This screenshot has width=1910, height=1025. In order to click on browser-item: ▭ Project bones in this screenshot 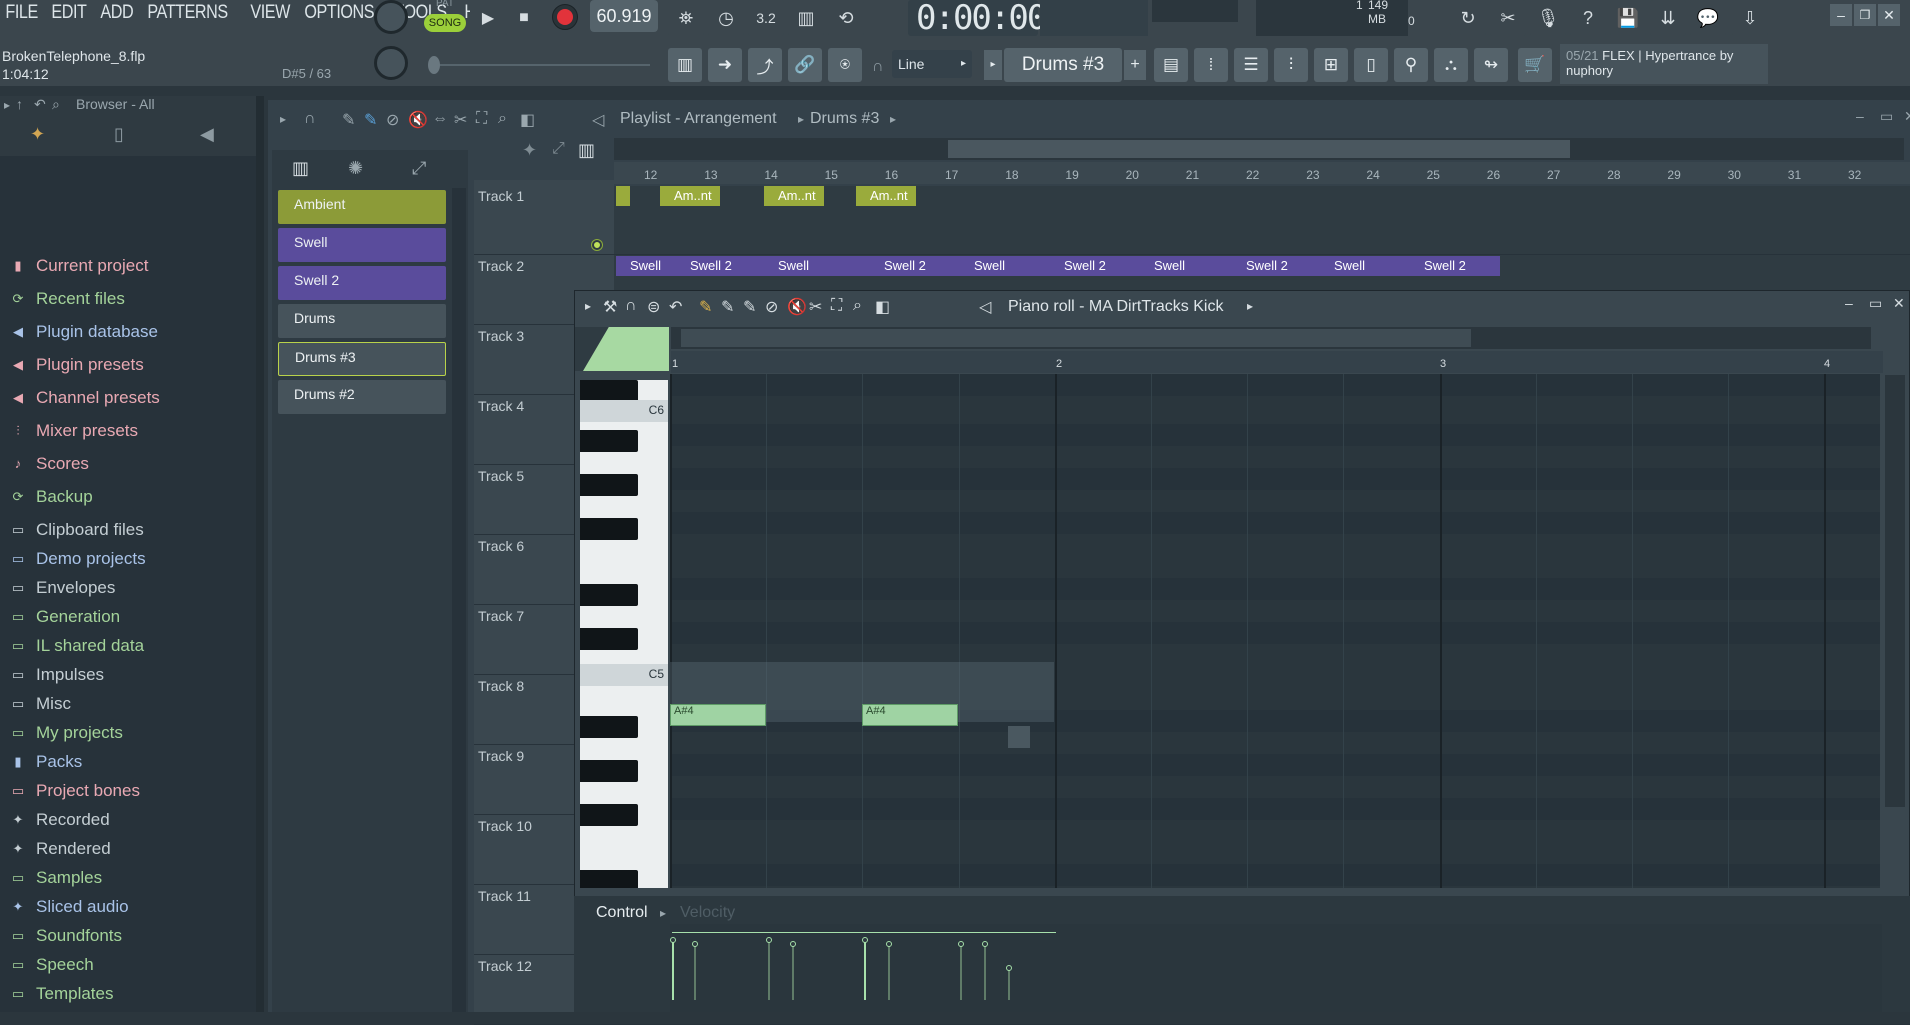, I will do `click(75, 791)`.